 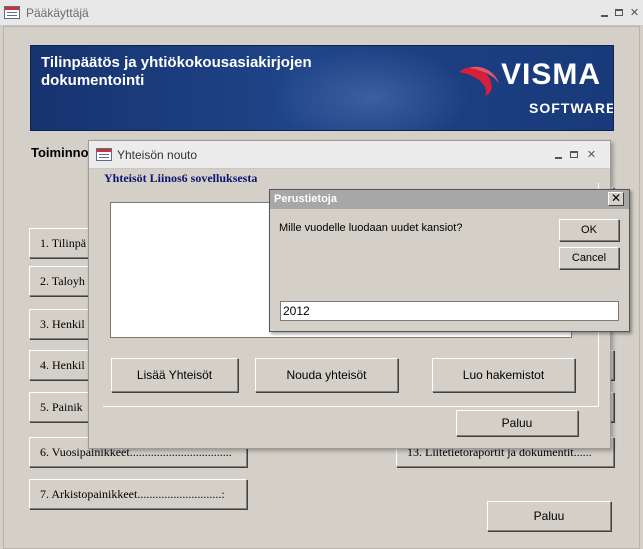 I want to click on perustietoja-titlebar: Perustietoja ✕, so click(x=449, y=199).